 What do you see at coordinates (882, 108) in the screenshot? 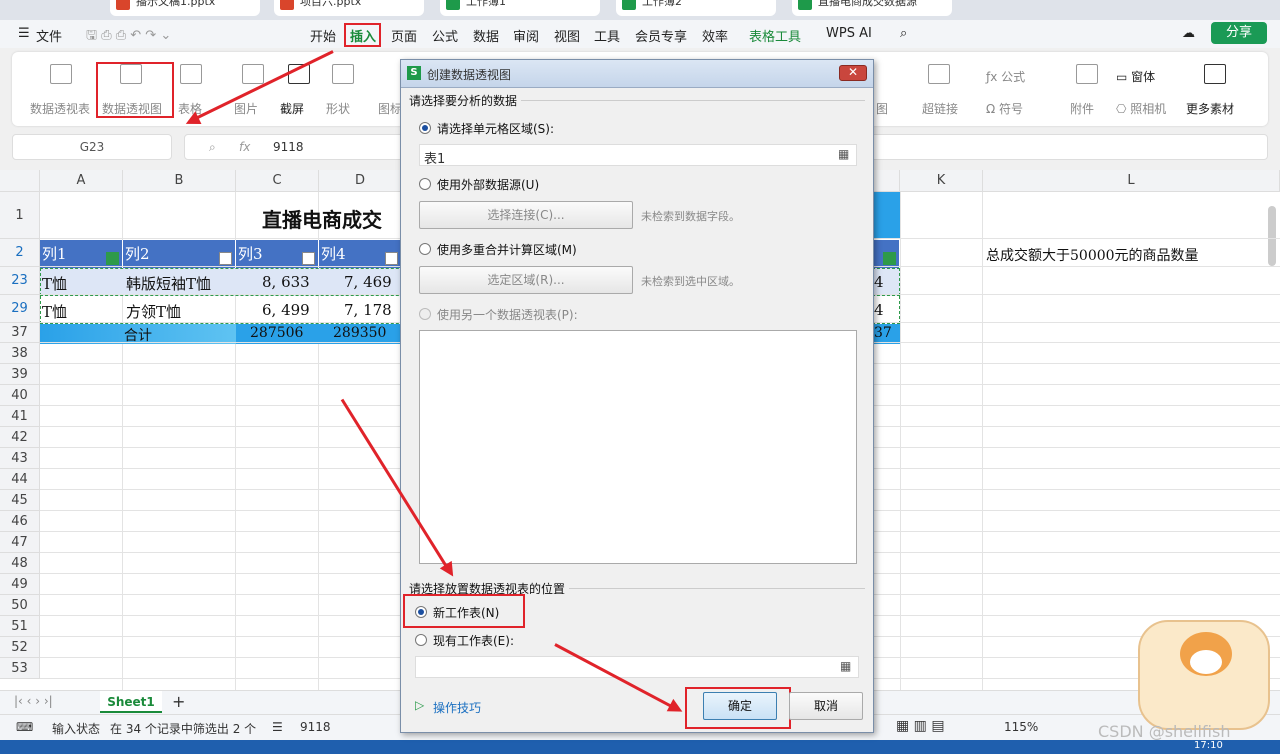
I see `chart-button: 图` at bounding box center [882, 108].